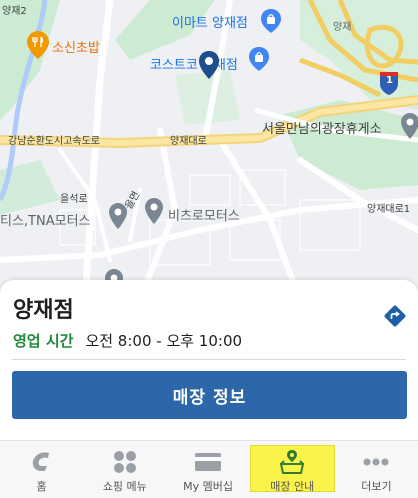  I want to click on map-label-yangjae-gu: 양재2, so click(14, 11).